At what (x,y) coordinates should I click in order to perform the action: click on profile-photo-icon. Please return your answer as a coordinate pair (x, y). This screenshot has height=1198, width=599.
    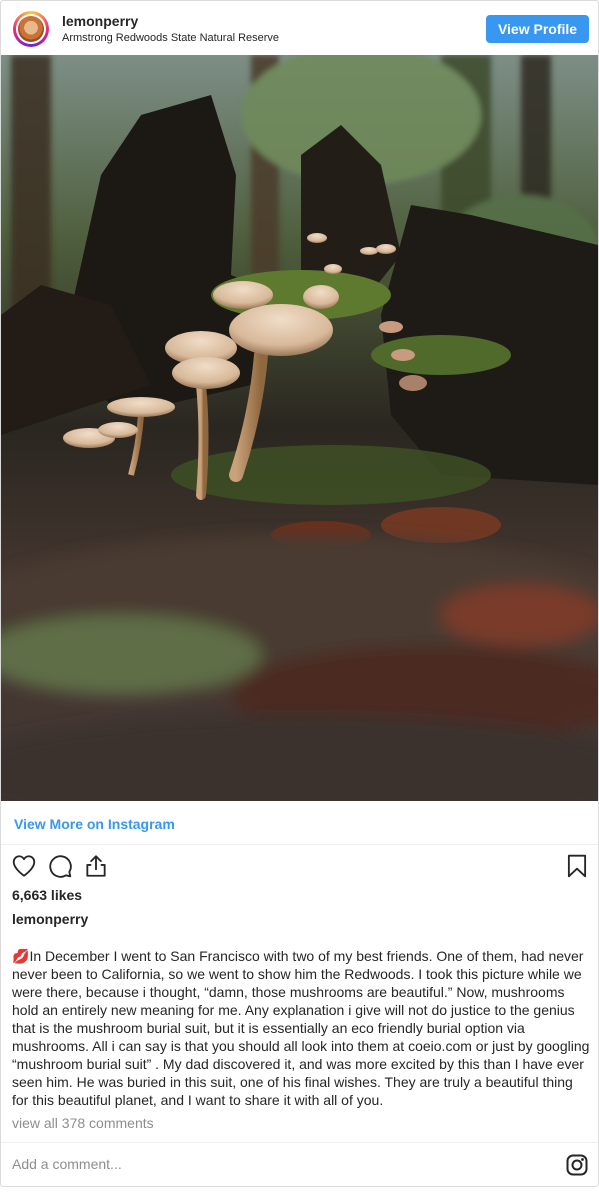
    Looking at the image, I should click on (31, 29).